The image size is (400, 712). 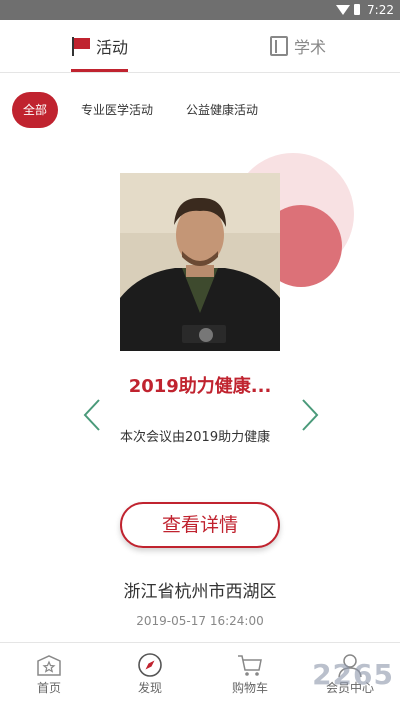 I want to click on status-bar: 7:22, so click(x=200, y=10).